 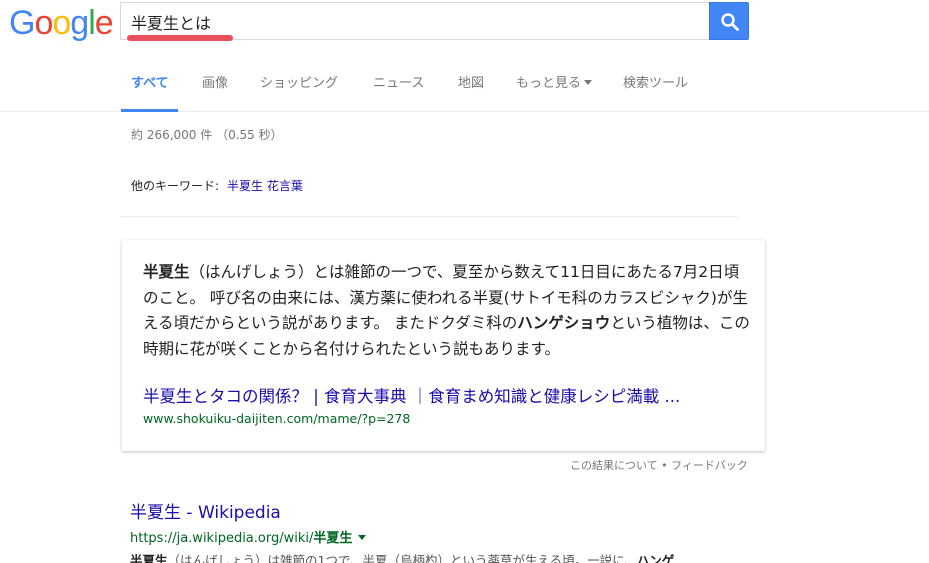 I want to click on chevron-down-icon, so click(x=588, y=82).